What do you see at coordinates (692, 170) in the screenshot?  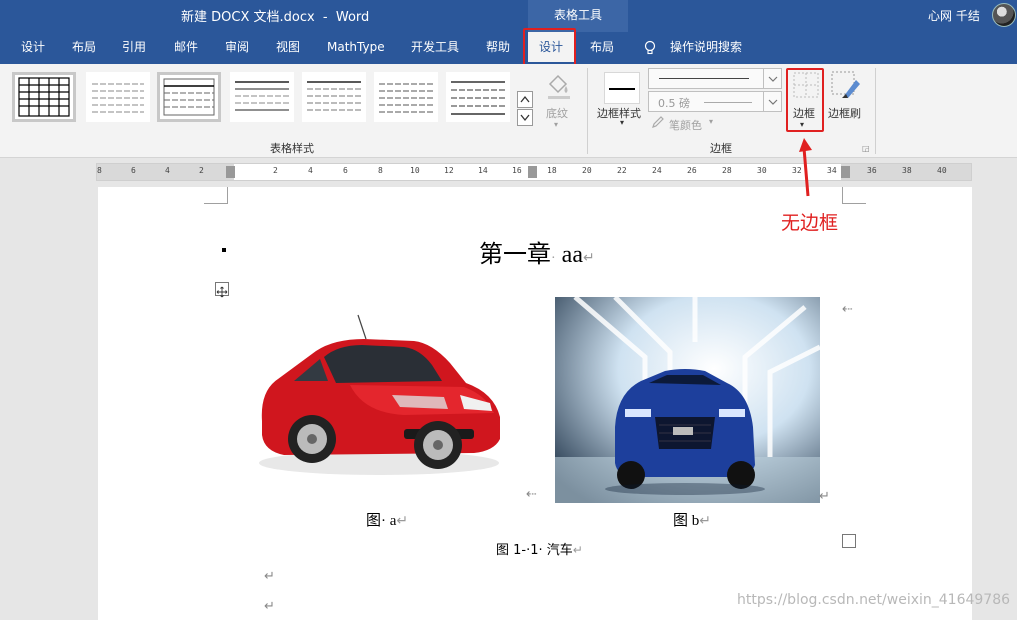 I see `ruler-number: 26` at bounding box center [692, 170].